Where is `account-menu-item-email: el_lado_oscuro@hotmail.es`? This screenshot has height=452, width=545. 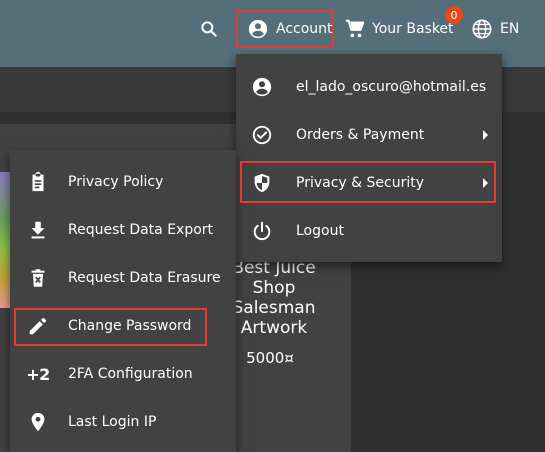
account-menu-item-email: el_lado_oscuro@hotmail.es is located at coordinates (369, 87).